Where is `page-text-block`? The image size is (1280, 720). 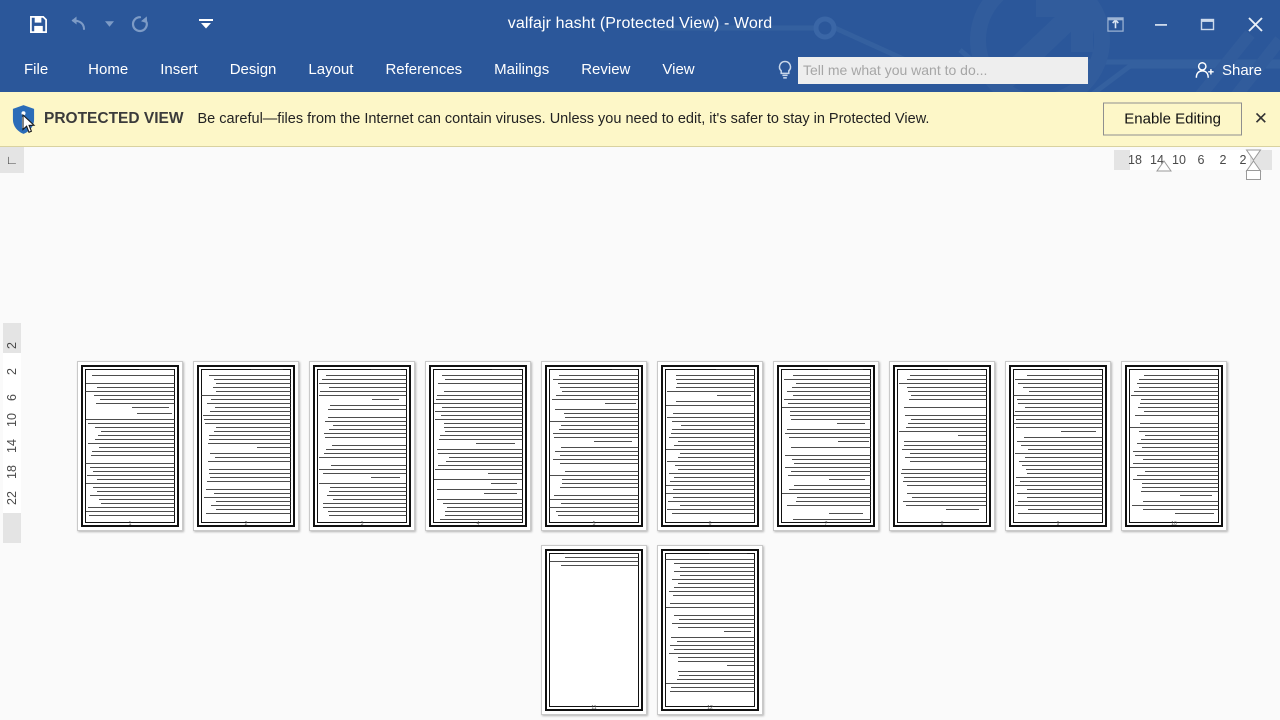
page-text-block is located at coordinates (942, 446).